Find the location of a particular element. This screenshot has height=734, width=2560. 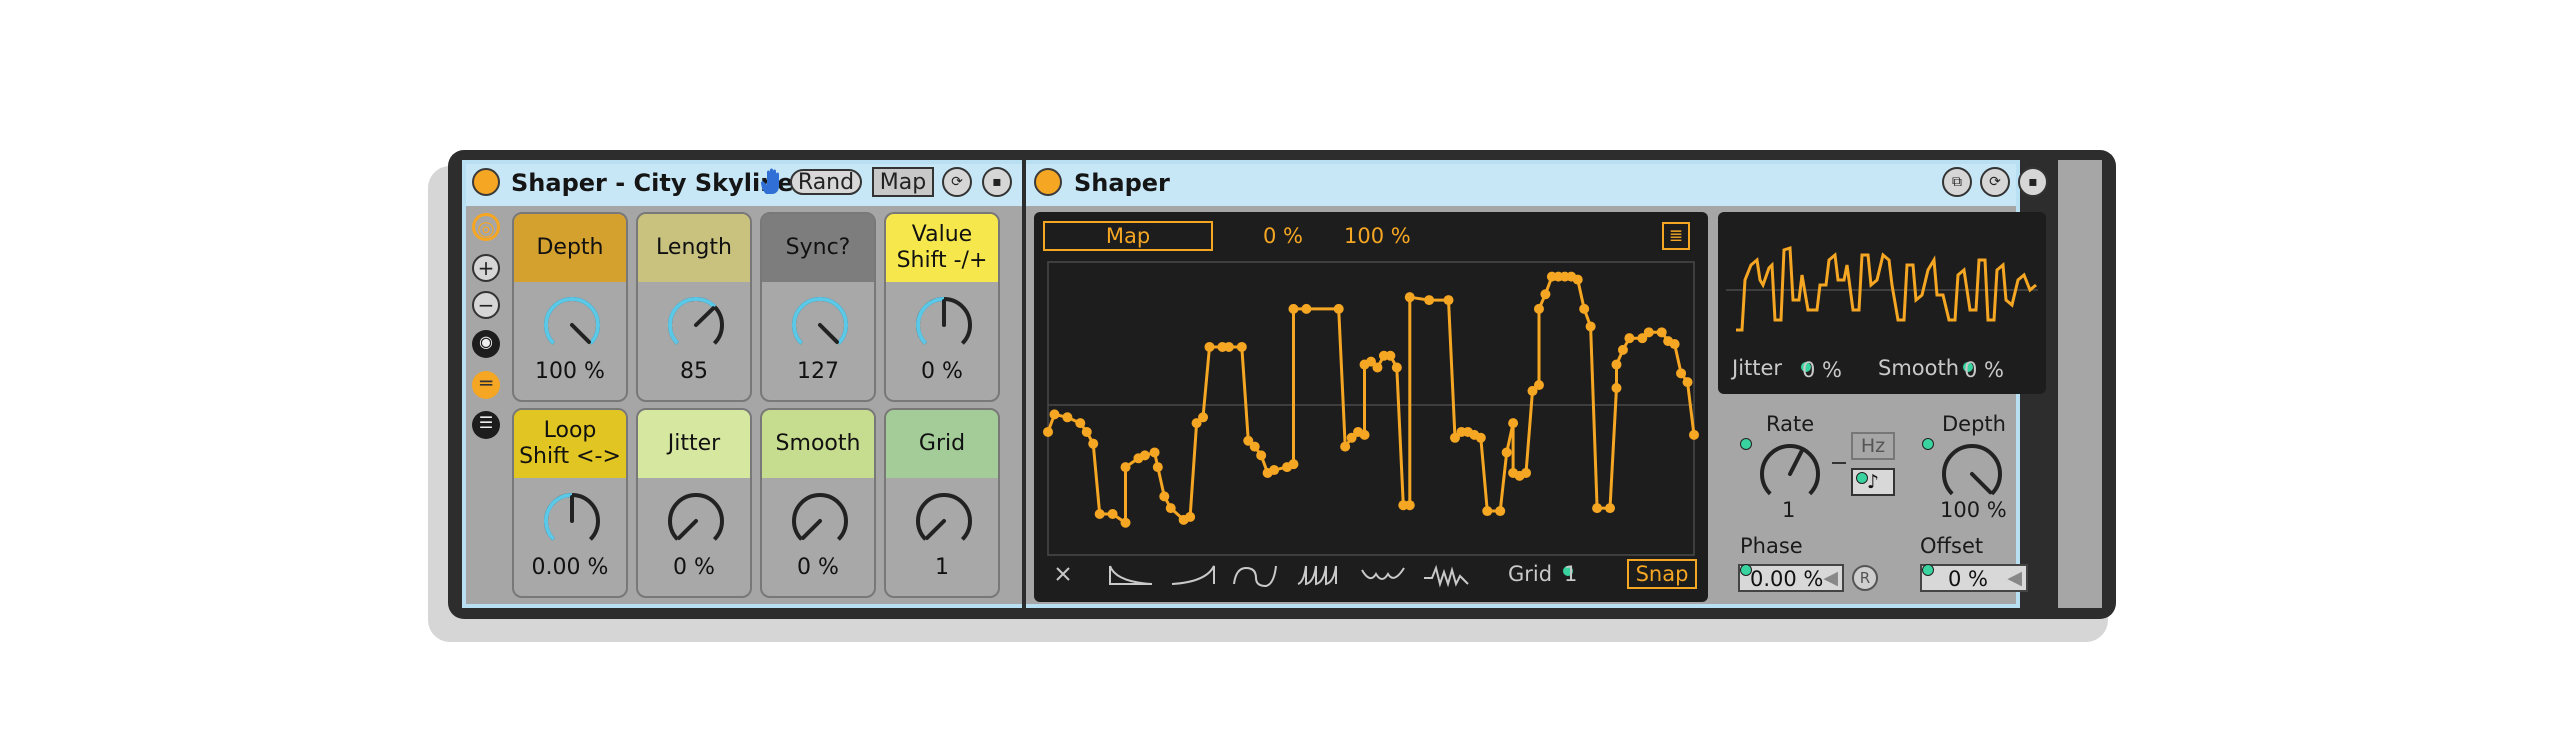

collapse-icon: ═ is located at coordinates (486, 385).